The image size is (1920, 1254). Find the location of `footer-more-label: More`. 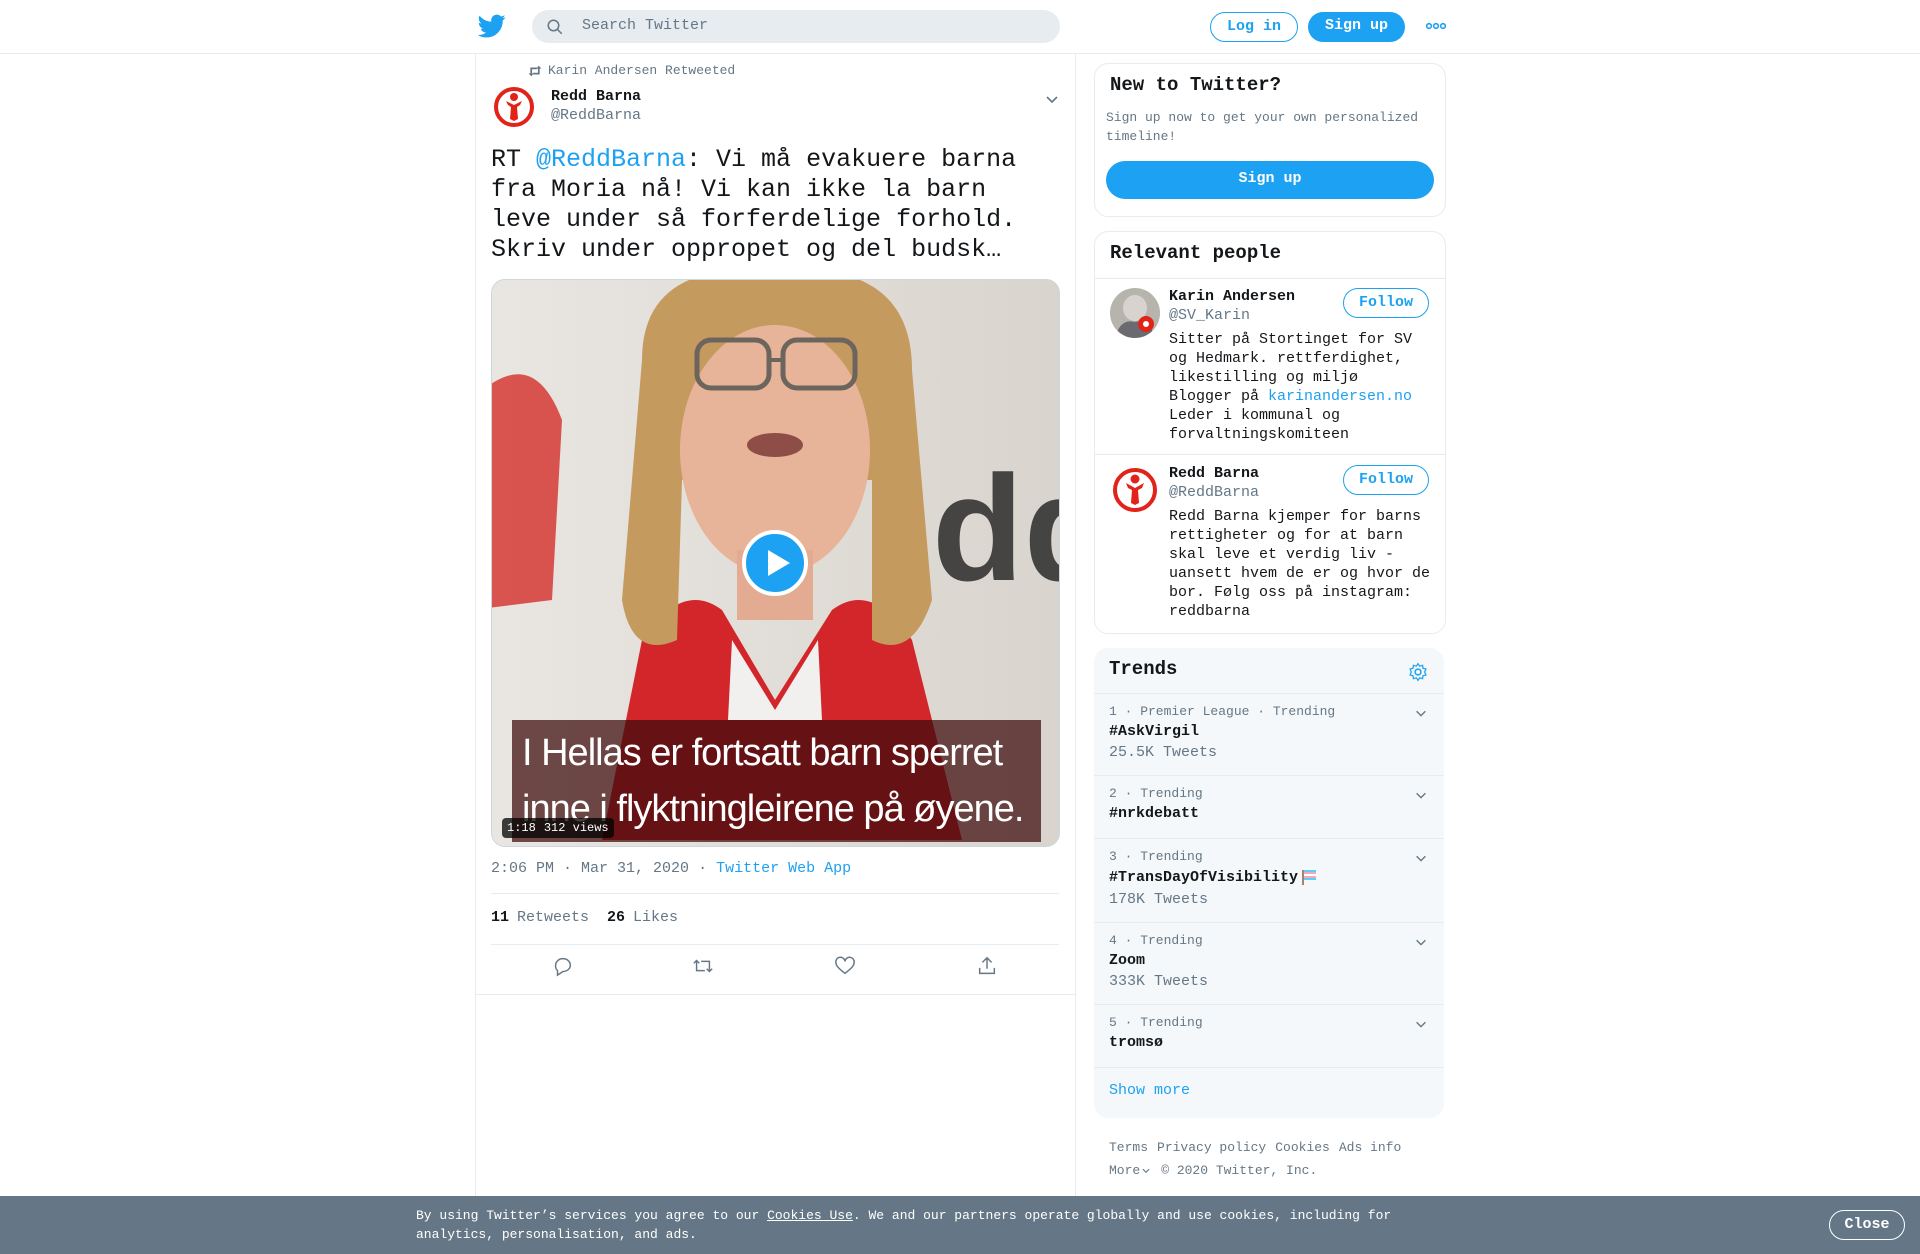

footer-more-label: More is located at coordinates (1125, 1170).